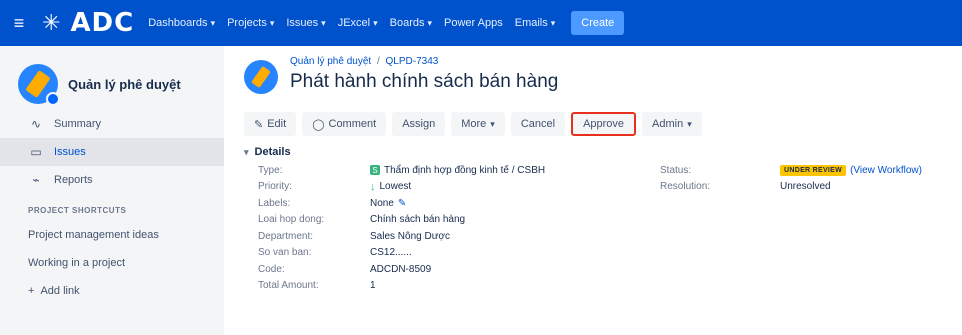 This screenshot has width=962, height=335. I want to click on logo-text: ADC, so click(102, 23).